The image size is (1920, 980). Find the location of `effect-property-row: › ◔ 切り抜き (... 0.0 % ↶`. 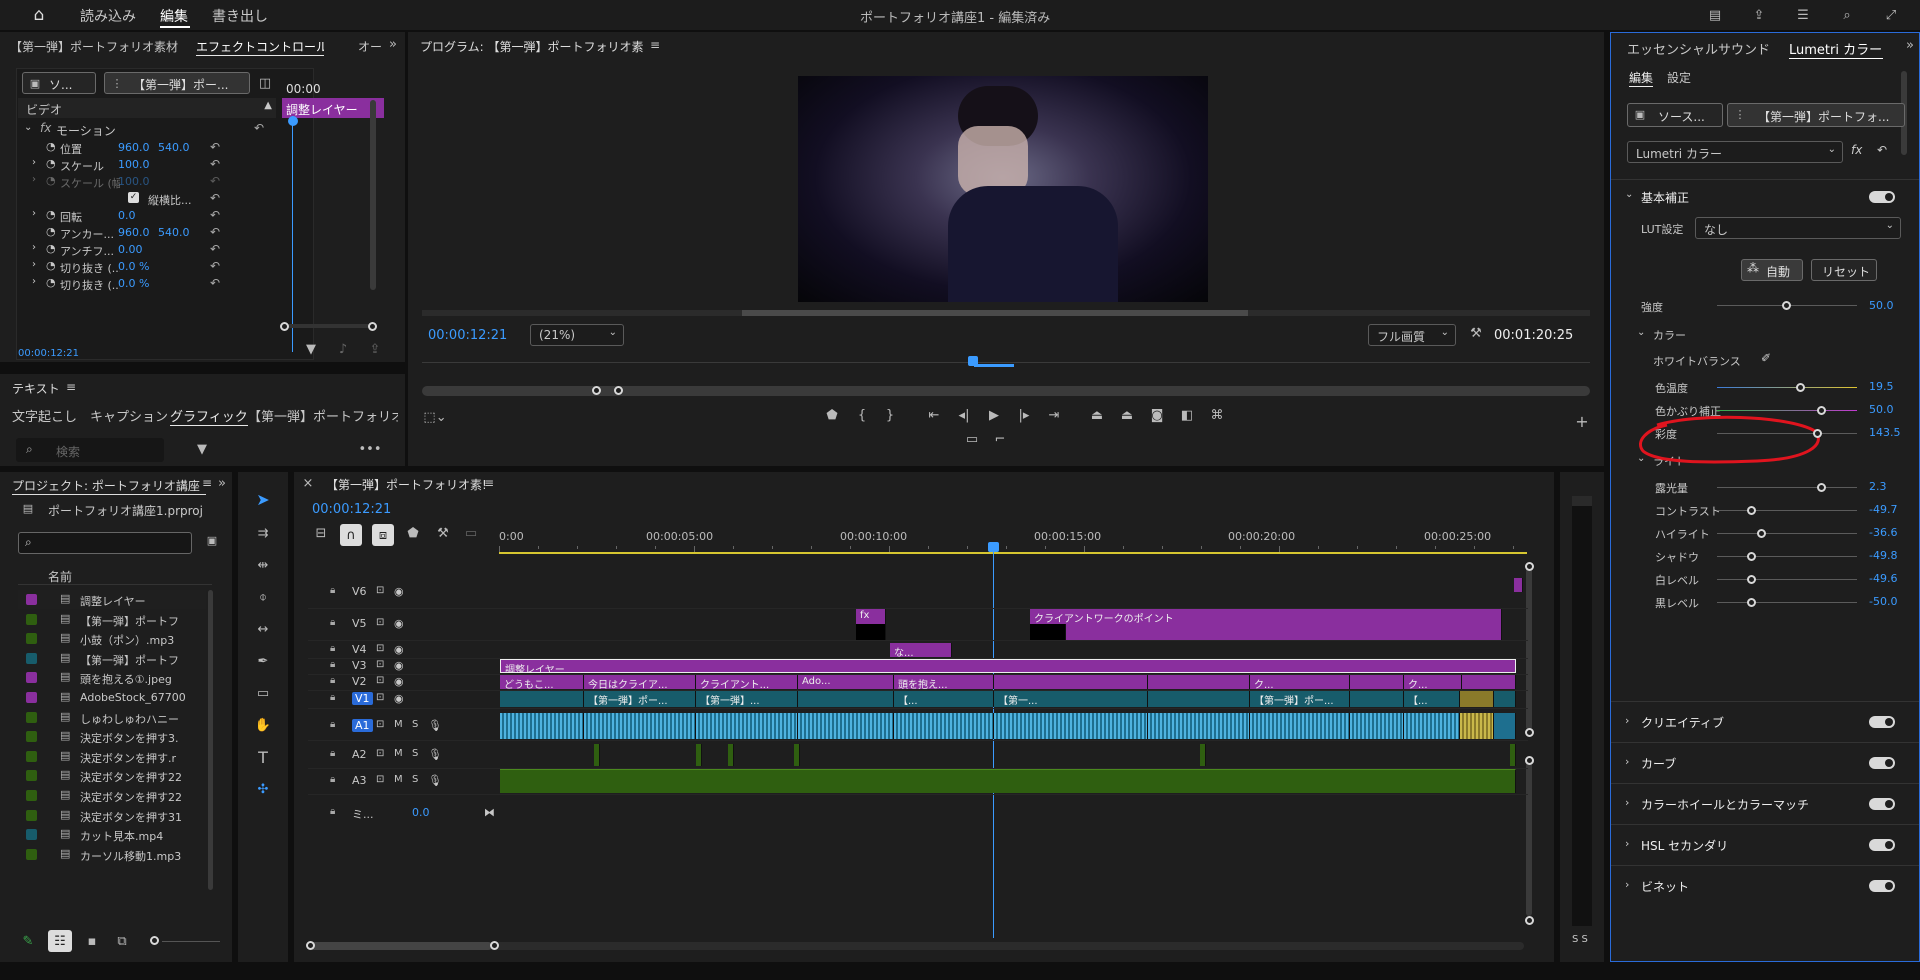

effect-property-row: › ◔ 切り抜き (... 0.0 % ↶ is located at coordinates (147, 267).